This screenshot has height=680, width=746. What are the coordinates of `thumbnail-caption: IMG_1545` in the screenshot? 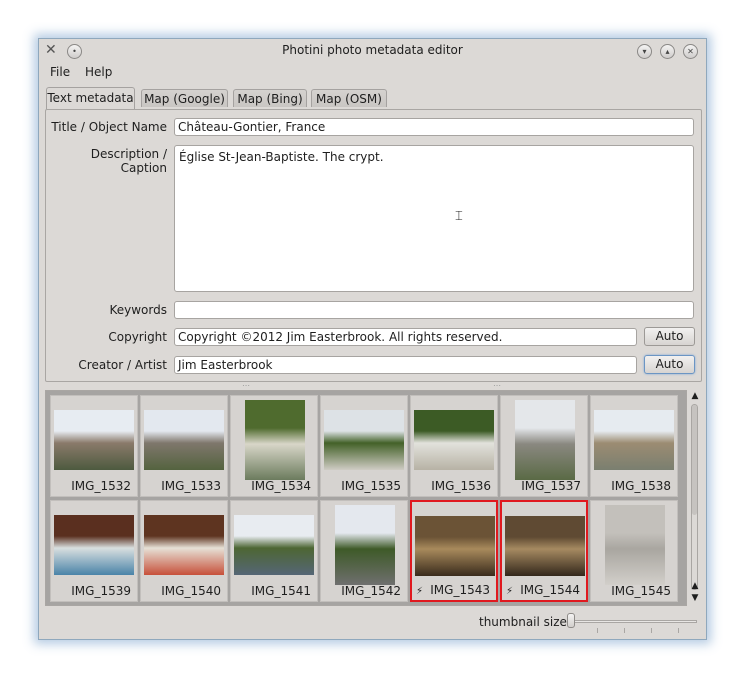 It's located at (641, 591).